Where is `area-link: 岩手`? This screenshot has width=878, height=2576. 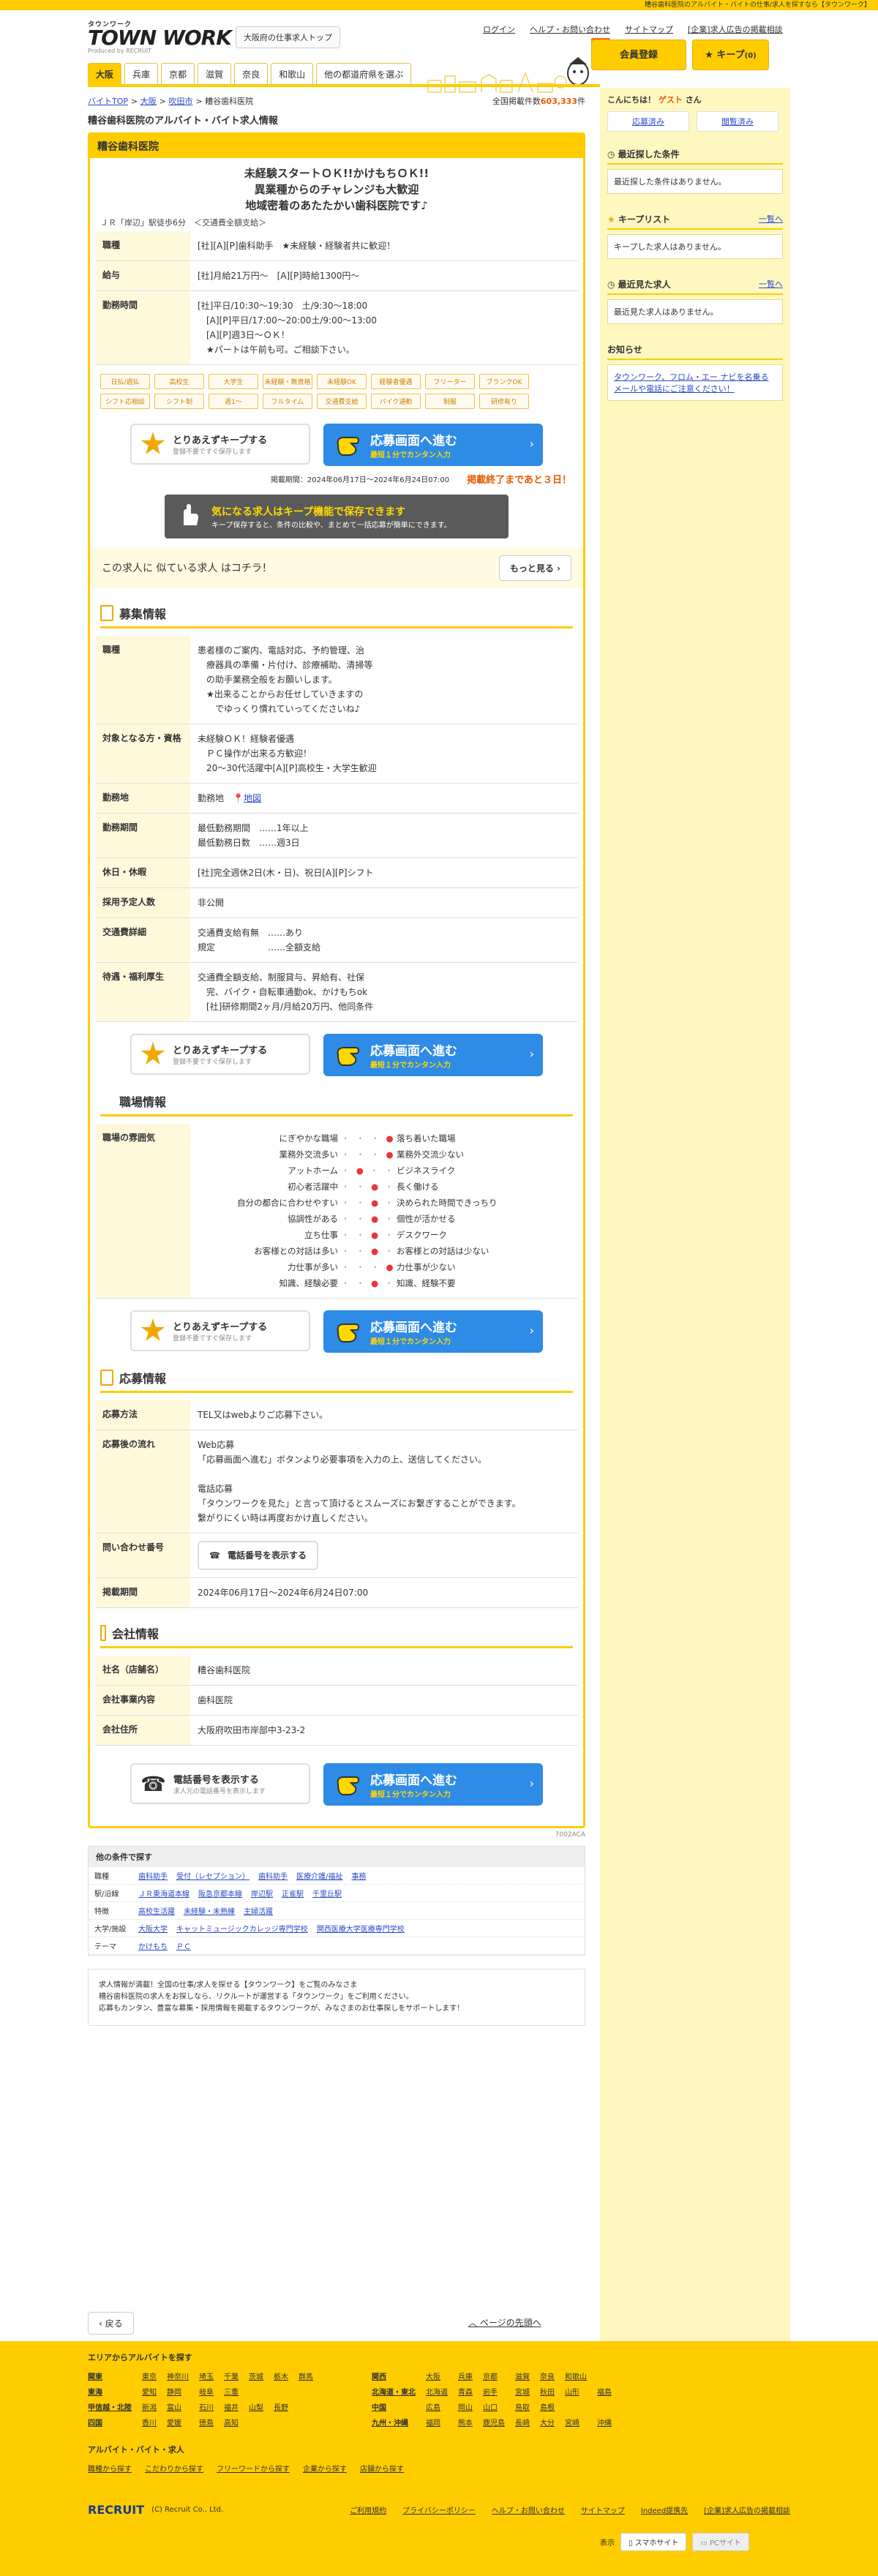 area-link: 岩手 is located at coordinates (494, 2391).